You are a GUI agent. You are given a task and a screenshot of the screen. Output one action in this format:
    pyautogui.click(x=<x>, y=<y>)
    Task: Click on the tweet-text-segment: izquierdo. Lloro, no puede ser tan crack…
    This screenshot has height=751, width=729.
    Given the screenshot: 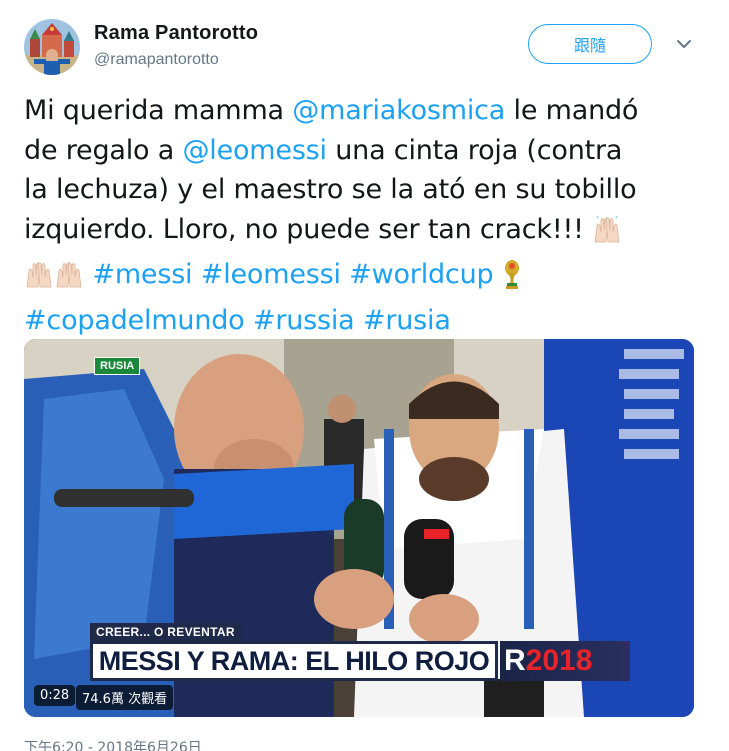 What is the action you would take?
    pyautogui.click(x=304, y=229)
    